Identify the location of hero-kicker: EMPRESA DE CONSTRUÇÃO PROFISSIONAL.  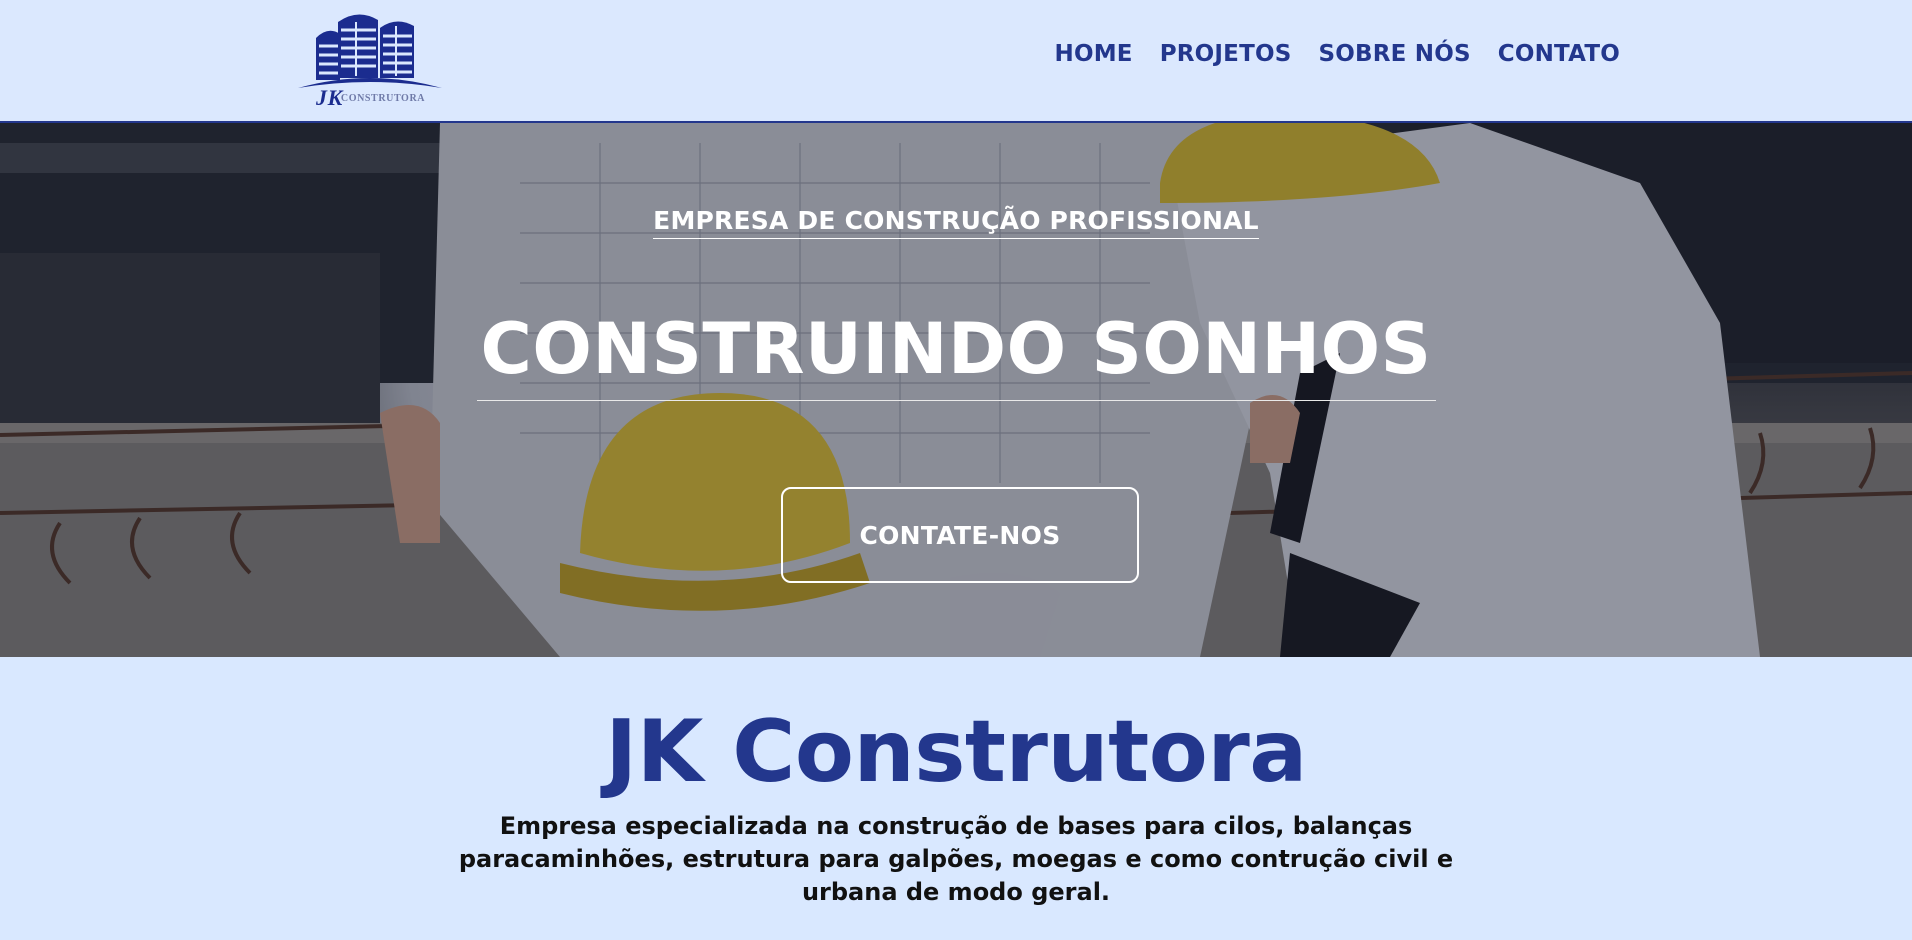
(956, 222).